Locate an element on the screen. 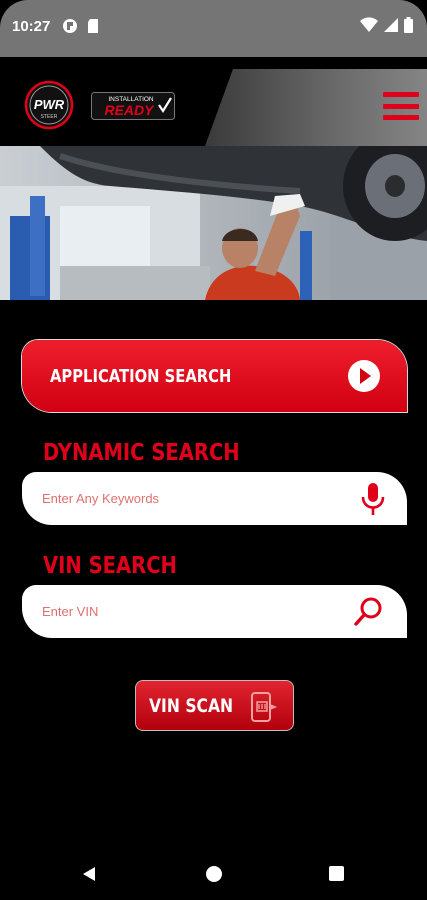  dynamic-search-title: DYNAMIC SEARCH is located at coordinates (141, 453).